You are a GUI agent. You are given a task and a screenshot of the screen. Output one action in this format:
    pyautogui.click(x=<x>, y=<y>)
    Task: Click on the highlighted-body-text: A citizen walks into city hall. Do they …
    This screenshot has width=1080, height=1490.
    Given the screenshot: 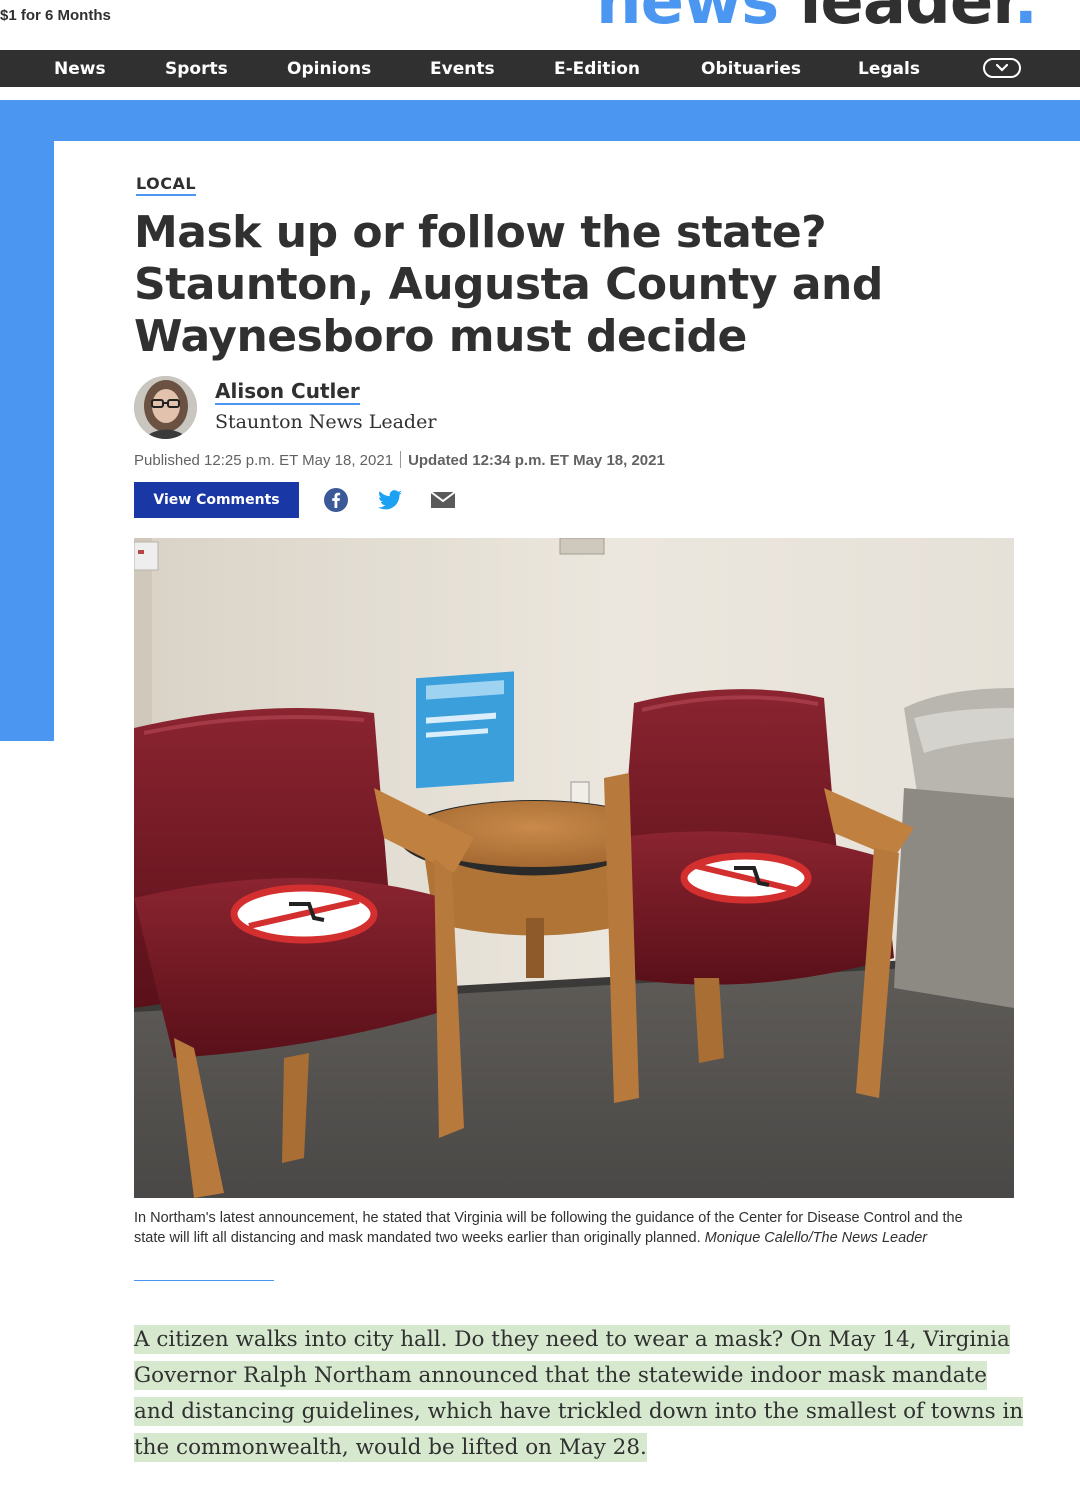 What is the action you would take?
    pyautogui.click(x=579, y=1393)
    